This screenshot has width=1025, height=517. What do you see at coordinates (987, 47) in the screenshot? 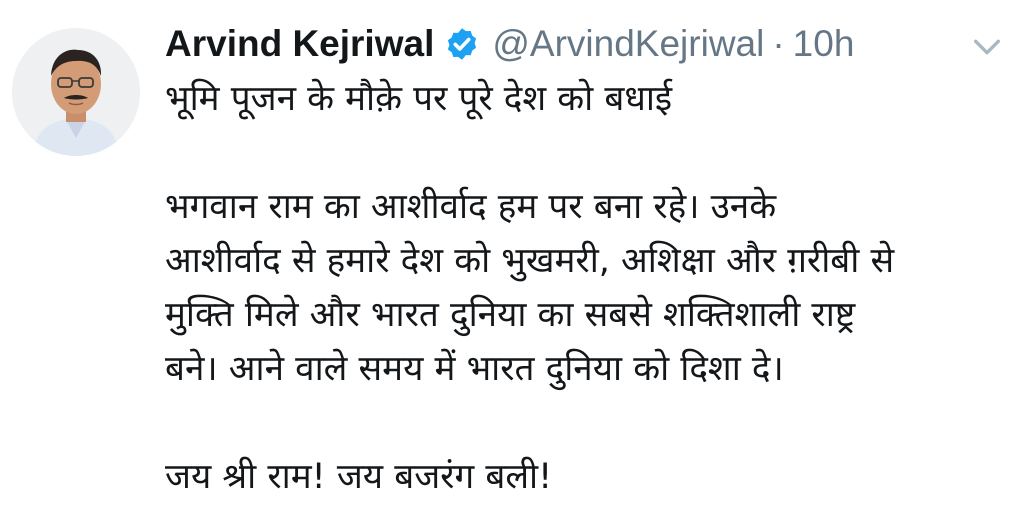
I see `chevron-down-icon` at bounding box center [987, 47].